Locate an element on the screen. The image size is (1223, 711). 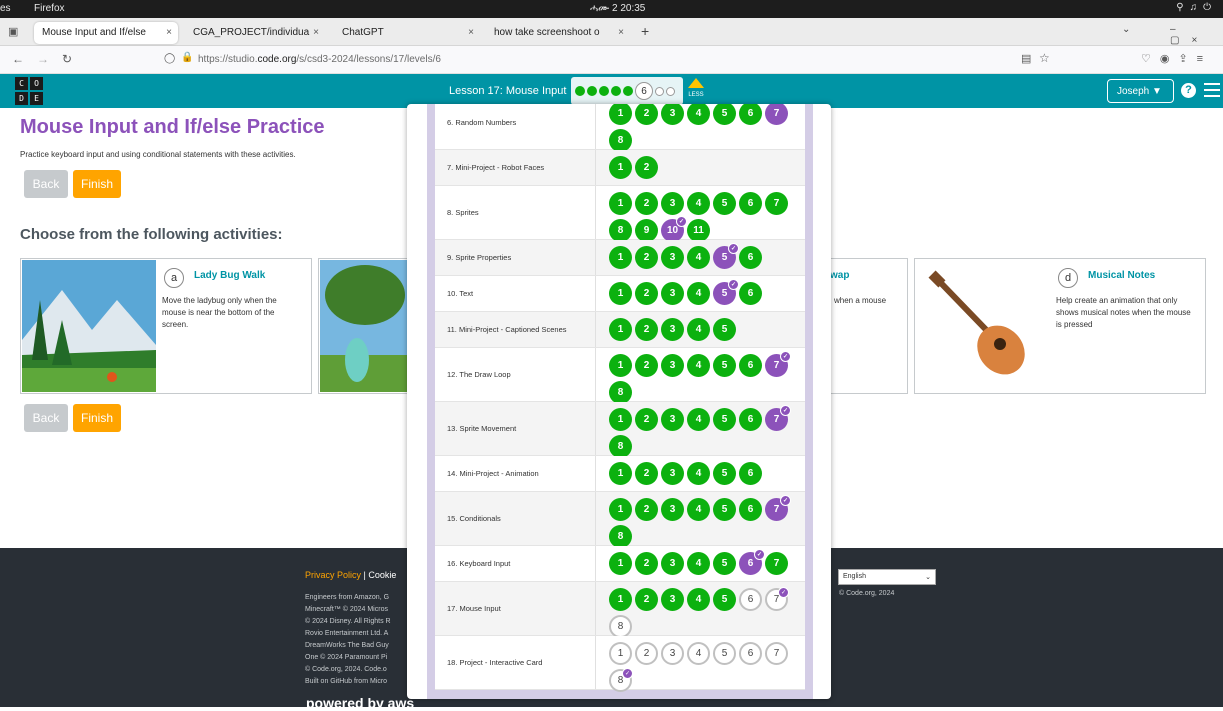
cookie-link: Cookie is located at coordinates (382, 575).